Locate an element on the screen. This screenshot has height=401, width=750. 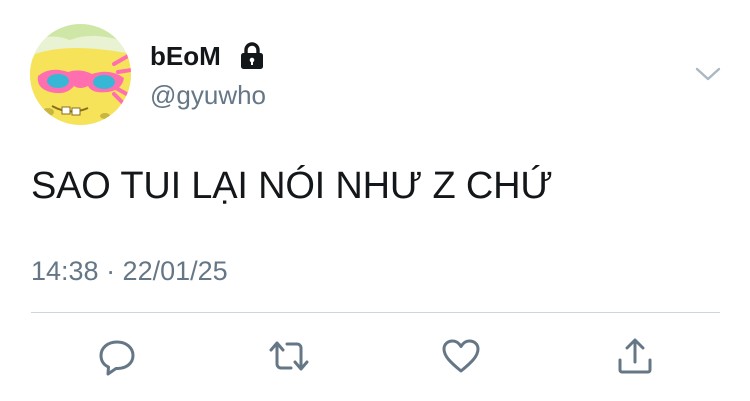
display-name: bEoM is located at coordinates (185, 56).